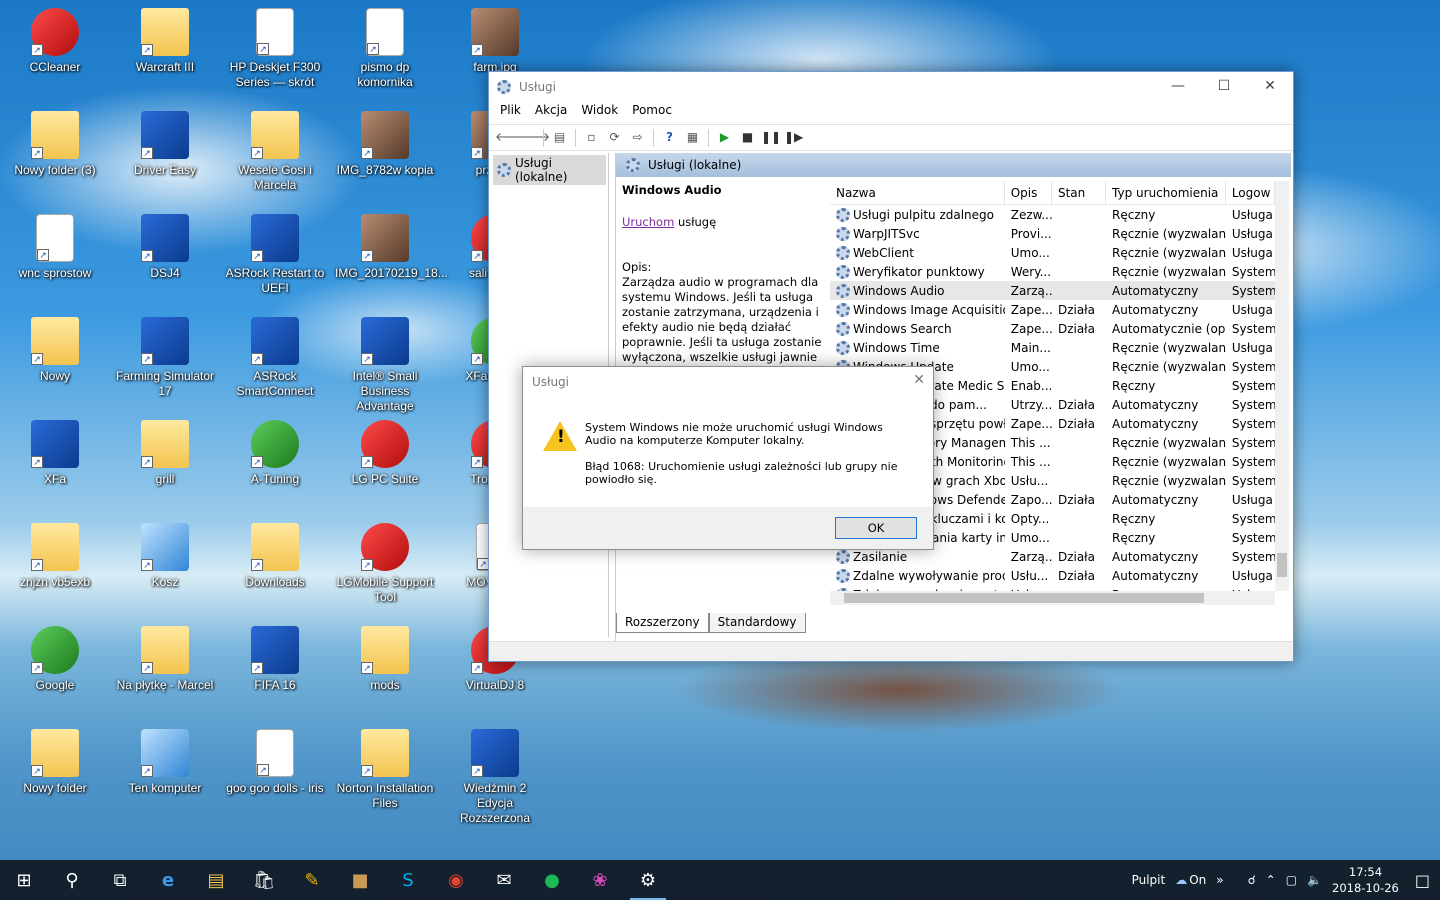 The image size is (1440, 900). Describe the element at coordinates (511, 137) in the screenshot. I see `back-icon: 🡐` at that location.